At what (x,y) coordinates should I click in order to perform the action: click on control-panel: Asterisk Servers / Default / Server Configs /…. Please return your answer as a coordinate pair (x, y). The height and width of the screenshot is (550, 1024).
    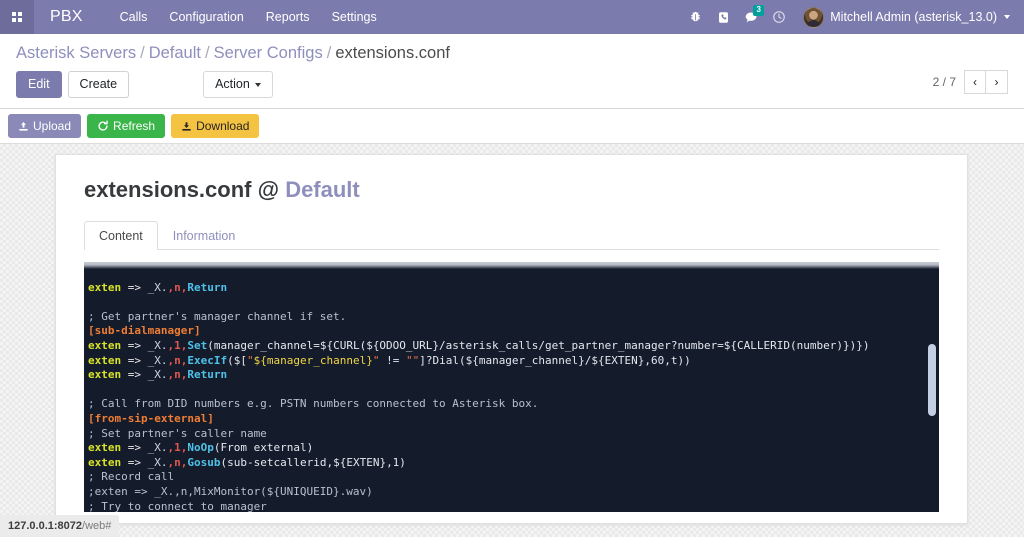
    Looking at the image, I should click on (512, 71).